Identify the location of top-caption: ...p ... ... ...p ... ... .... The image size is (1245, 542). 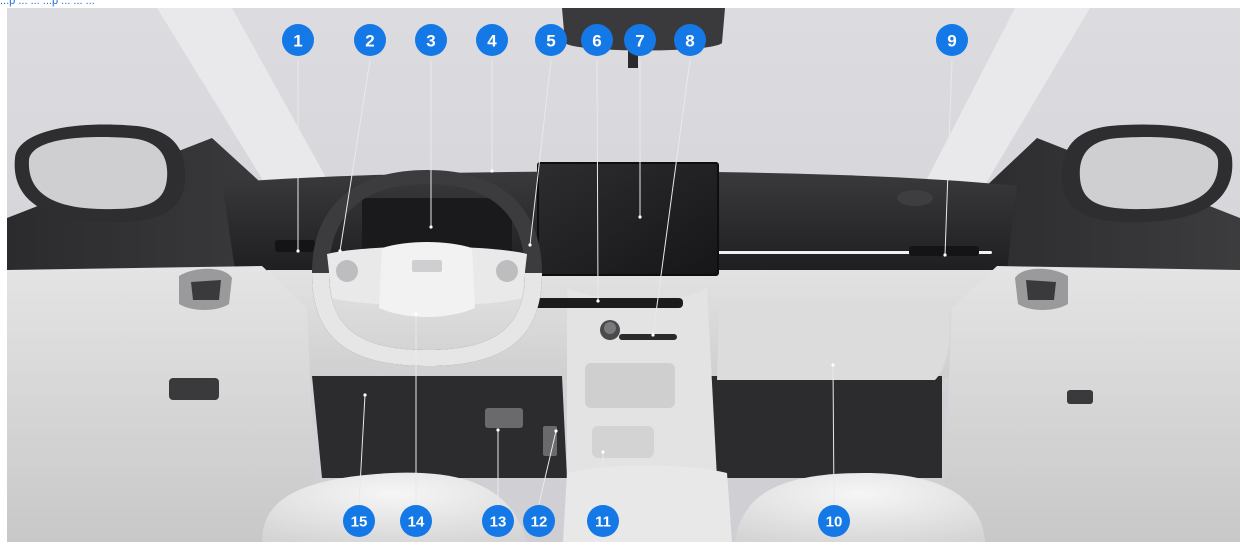
(47, 3).